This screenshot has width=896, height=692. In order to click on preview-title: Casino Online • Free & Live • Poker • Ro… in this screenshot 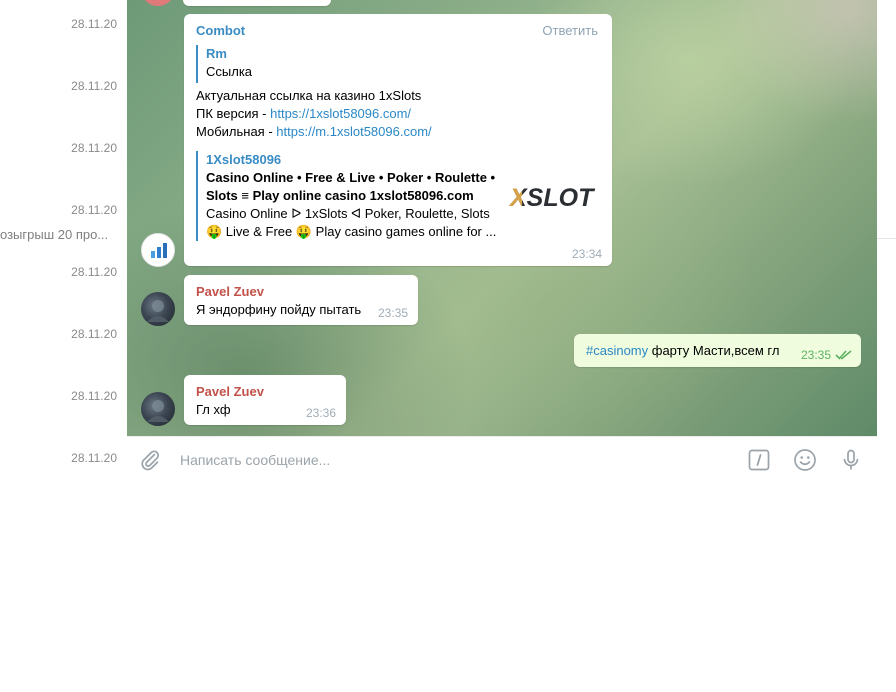, I will do `click(351, 177)`.